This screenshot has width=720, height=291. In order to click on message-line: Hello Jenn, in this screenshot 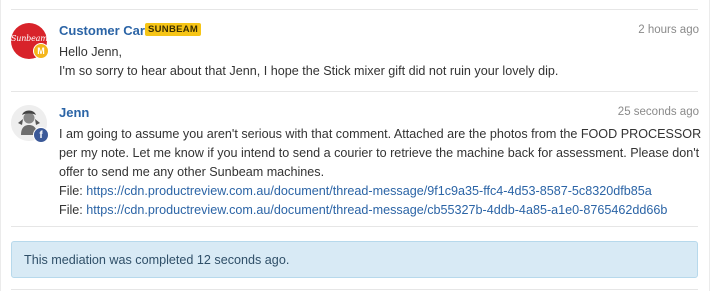, I will do `click(91, 52)`.